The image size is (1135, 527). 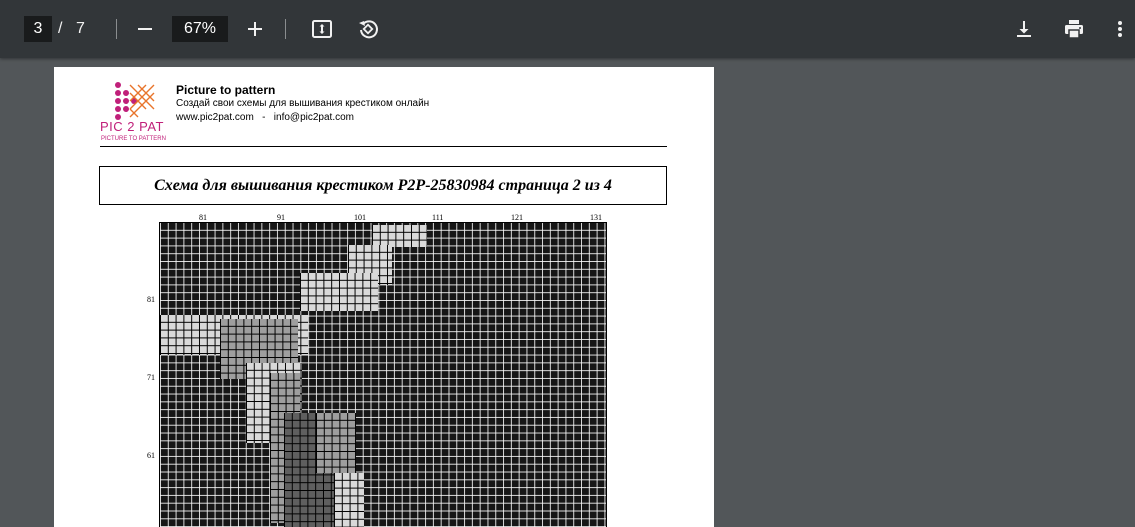 I want to click on minus-icon, so click(x=145, y=29).